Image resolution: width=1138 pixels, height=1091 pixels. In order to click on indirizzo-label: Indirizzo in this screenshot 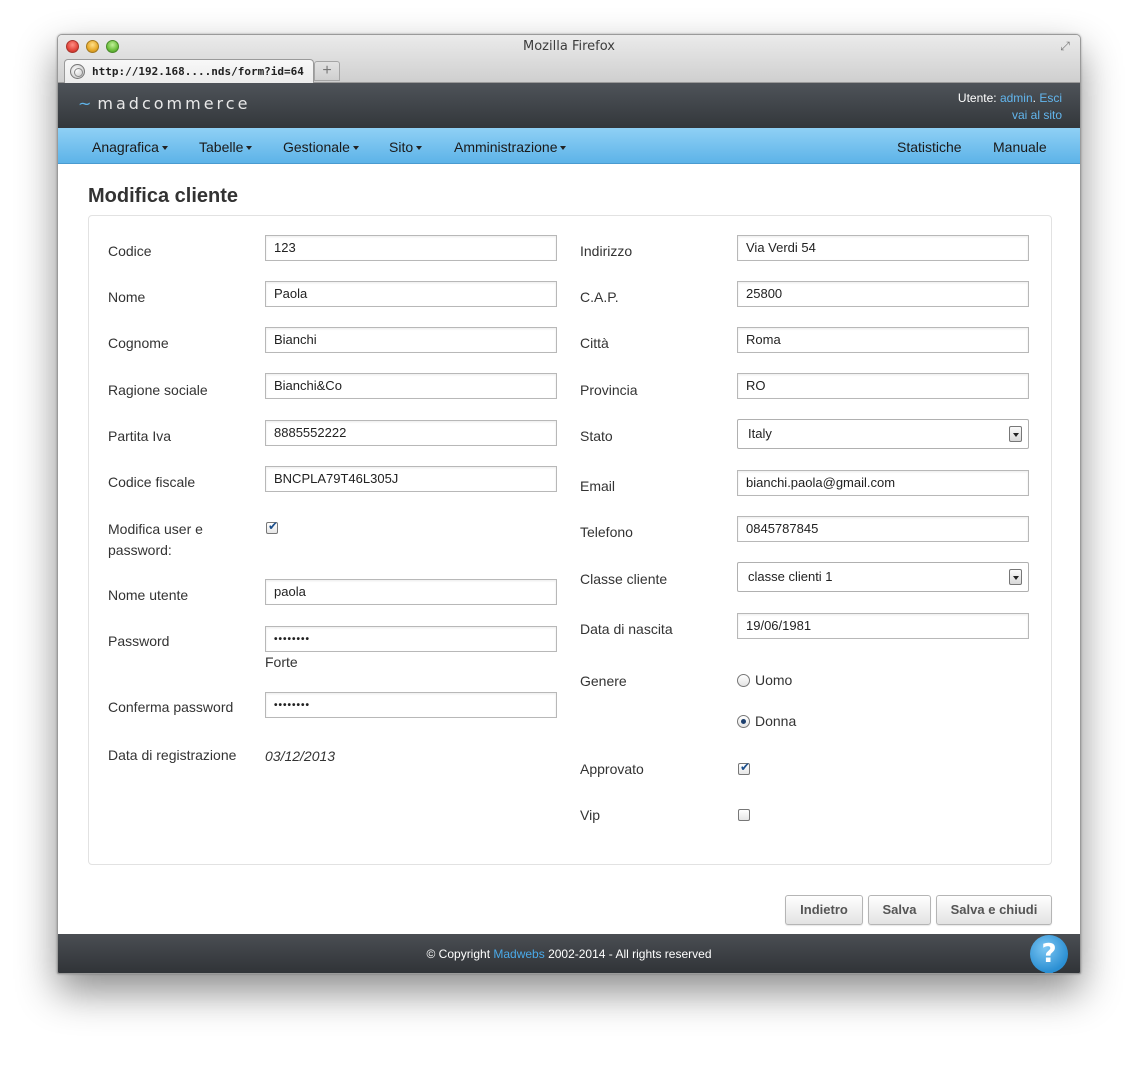, I will do `click(606, 251)`.